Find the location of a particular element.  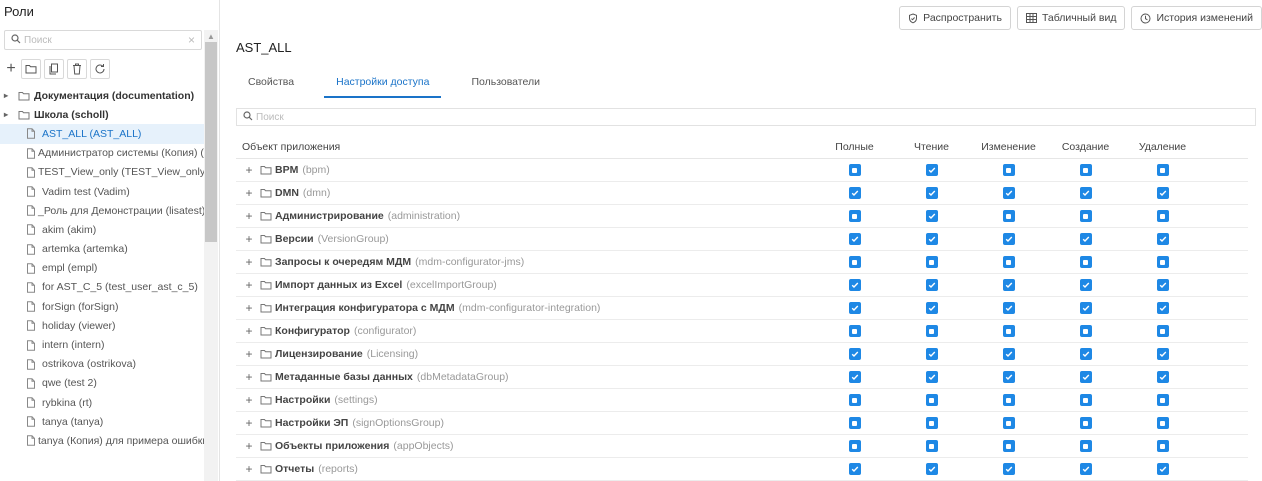

tree-item: akim (akim) is located at coordinates (102, 229).